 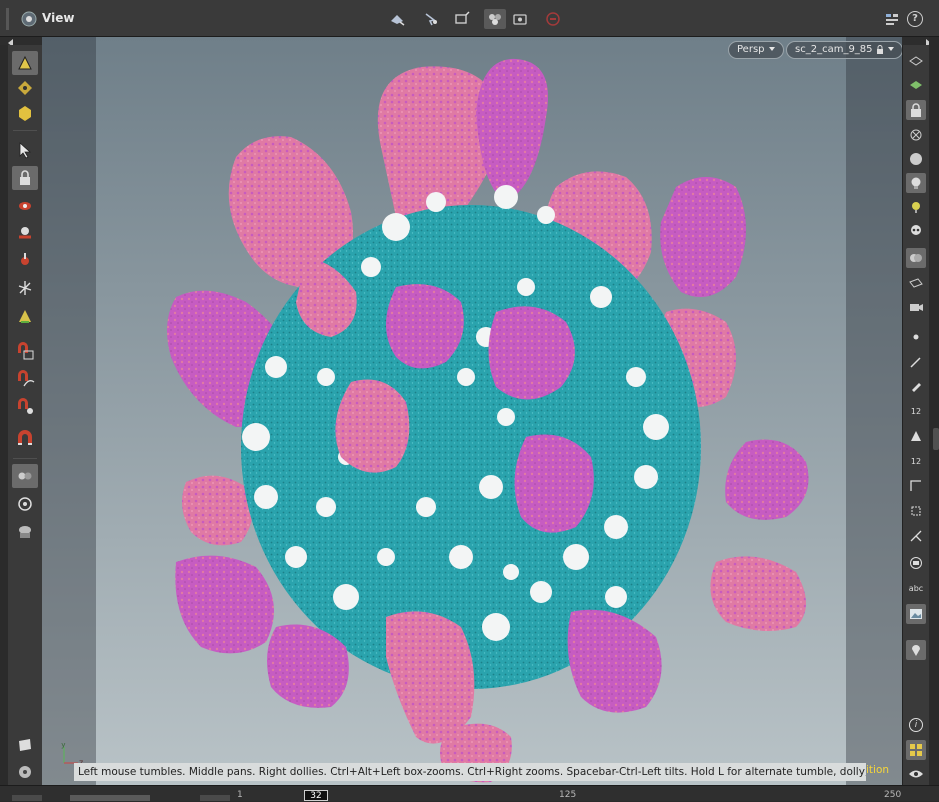 What do you see at coordinates (25, 745) in the screenshot?
I see `display-flipbook-icon` at bounding box center [25, 745].